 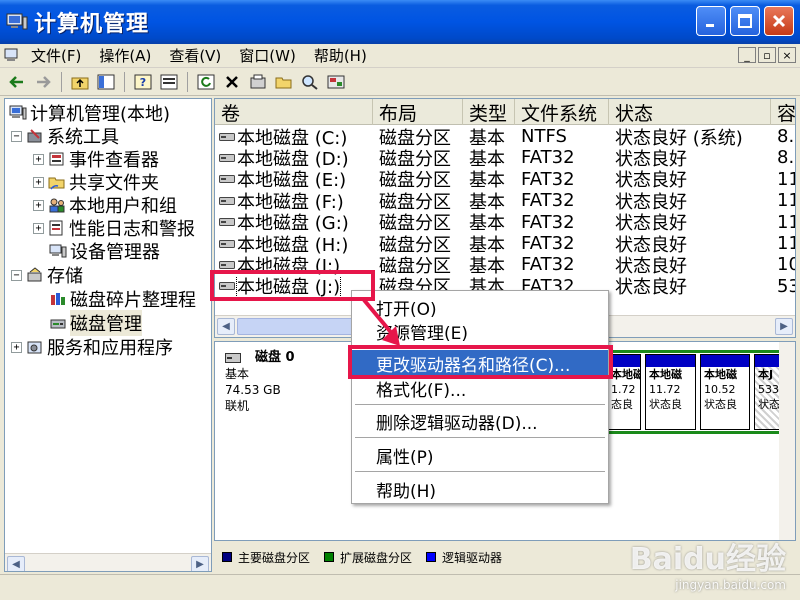 I want to click on menu-item-help: 帮助(H), so click(x=480, y=489).